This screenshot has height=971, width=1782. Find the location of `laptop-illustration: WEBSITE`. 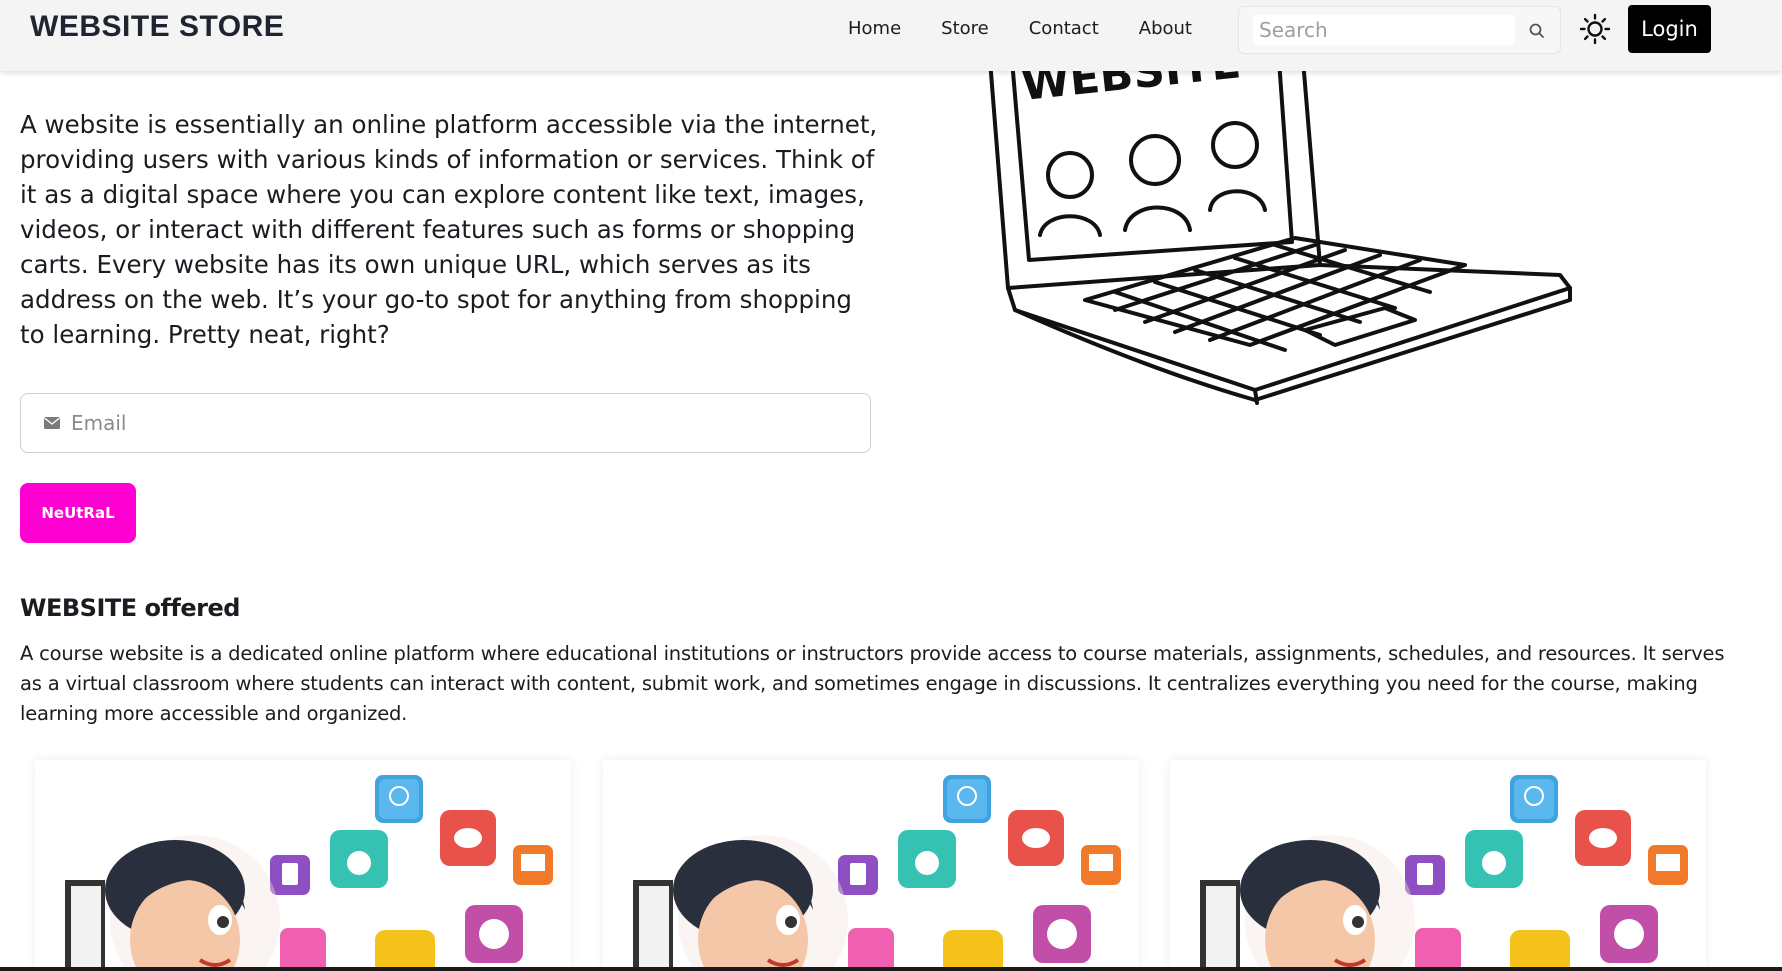

laptop-illustration: WEBSITE is located at coordinates (1280, 232).